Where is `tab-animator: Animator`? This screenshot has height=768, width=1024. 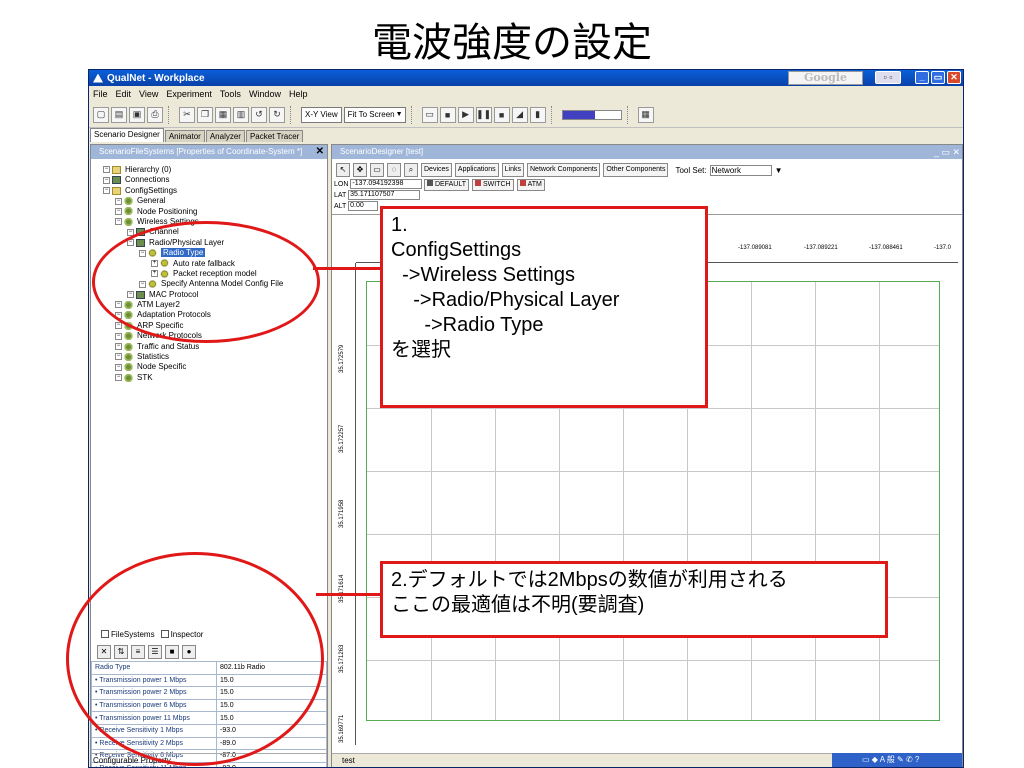 tab-animator: Animator is located at coordinates (184, 136).